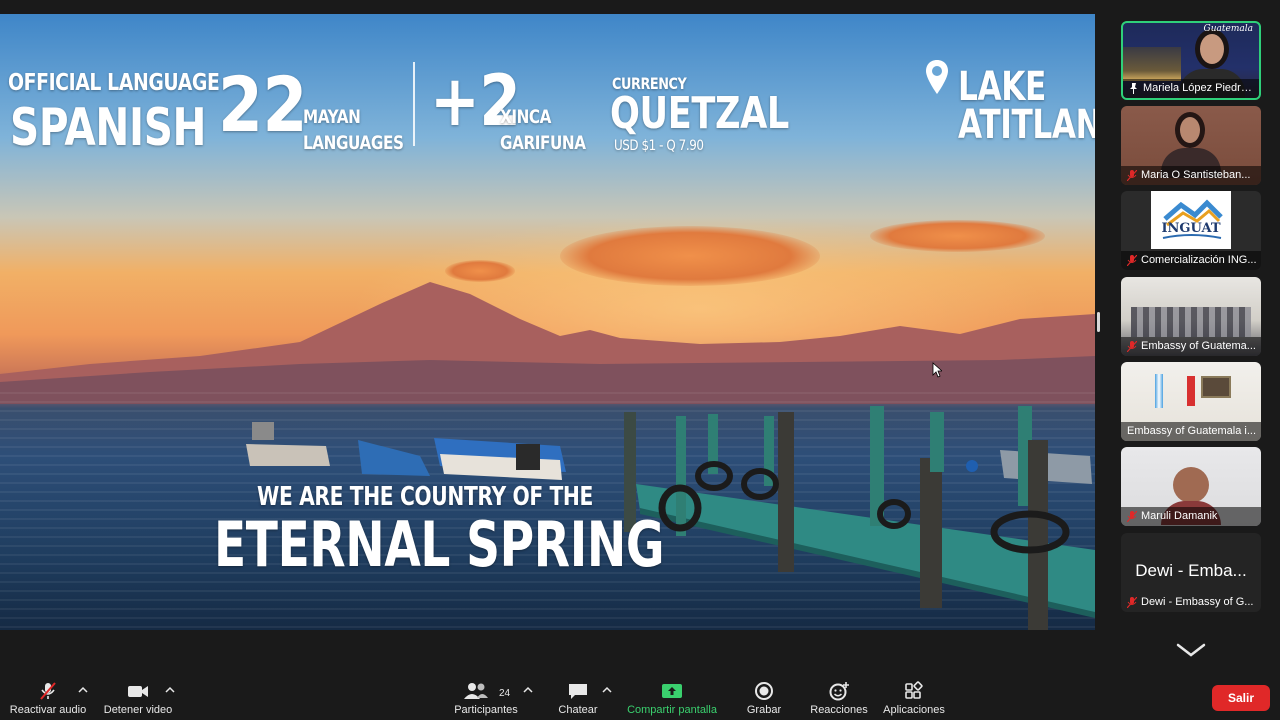  I want to click on record-button: Grabar, so click(764, 698).